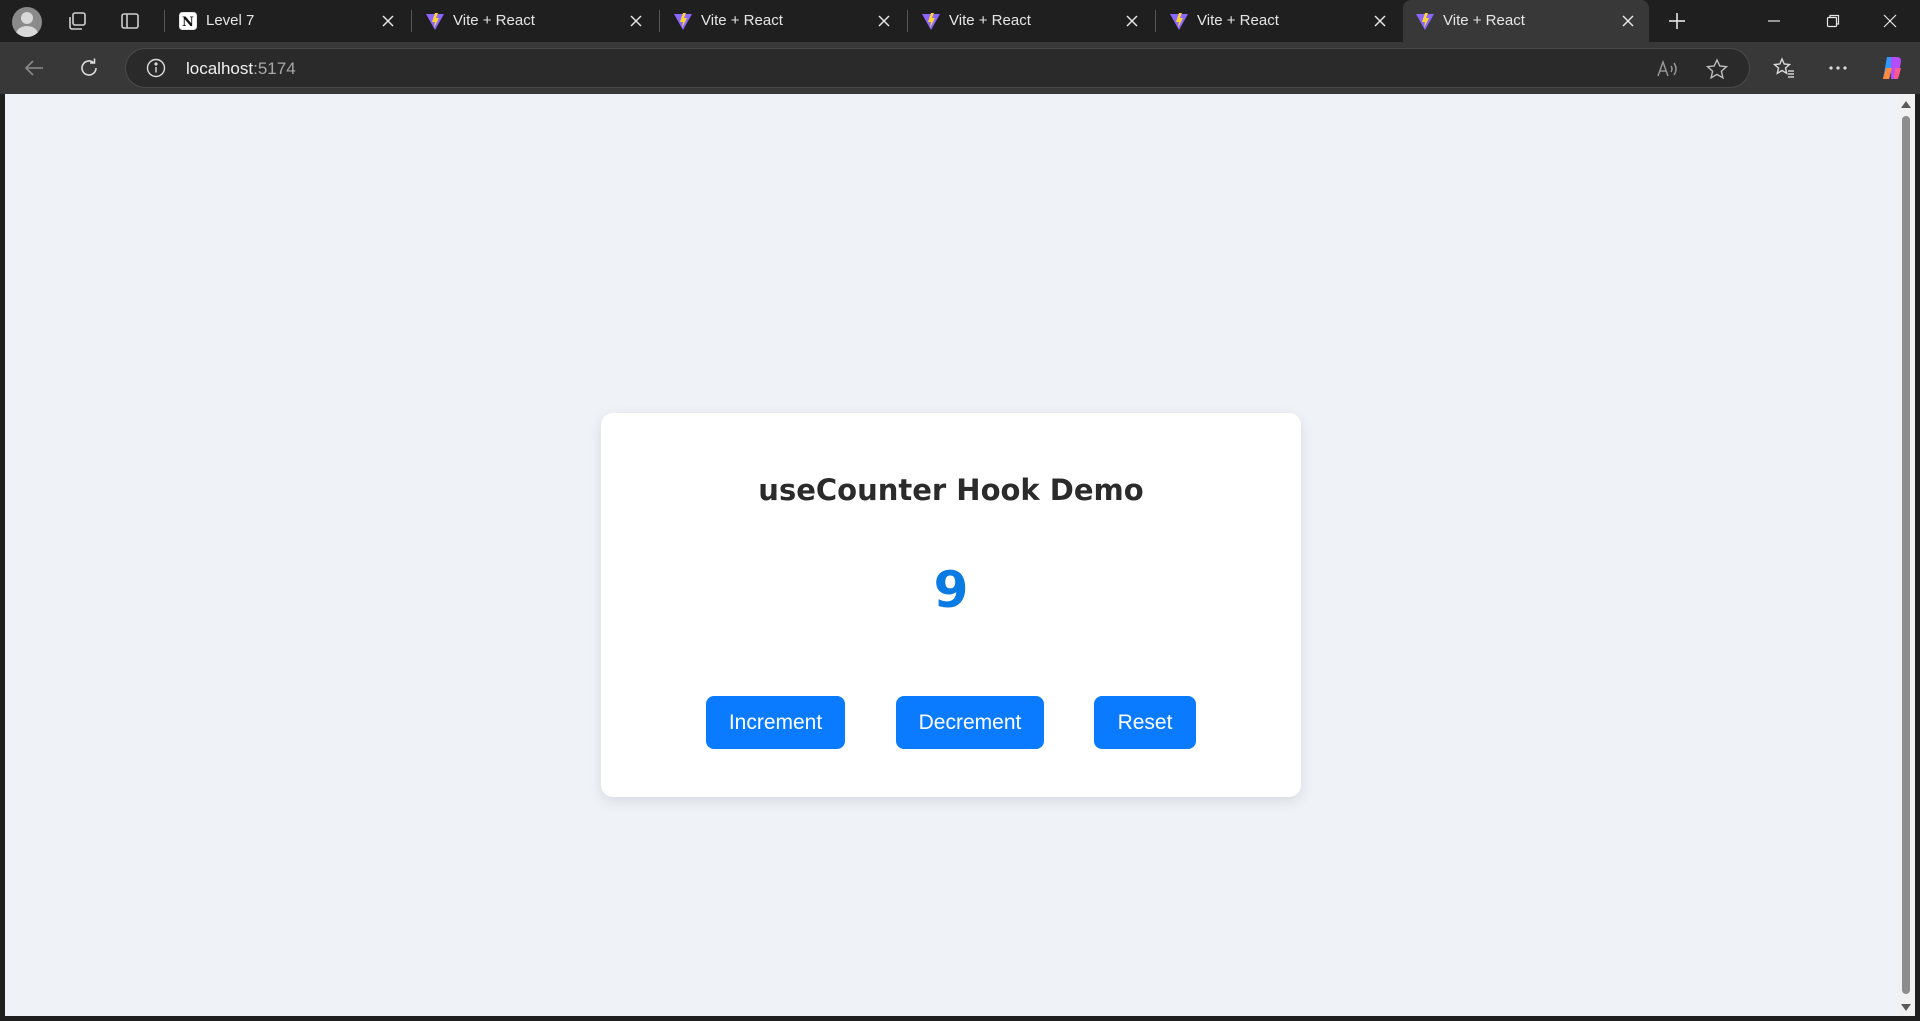 The height and width of the screenshot is (1021, 1920). I want to click on site-info-icon, so click(156, 70).